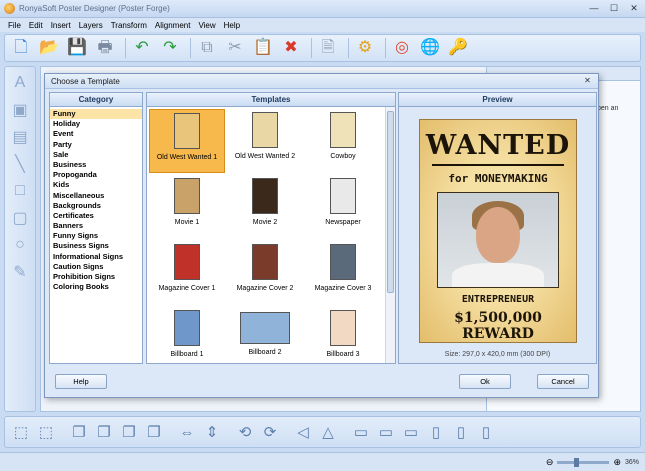  I want to click on zoom-slider, so click(583, 462).